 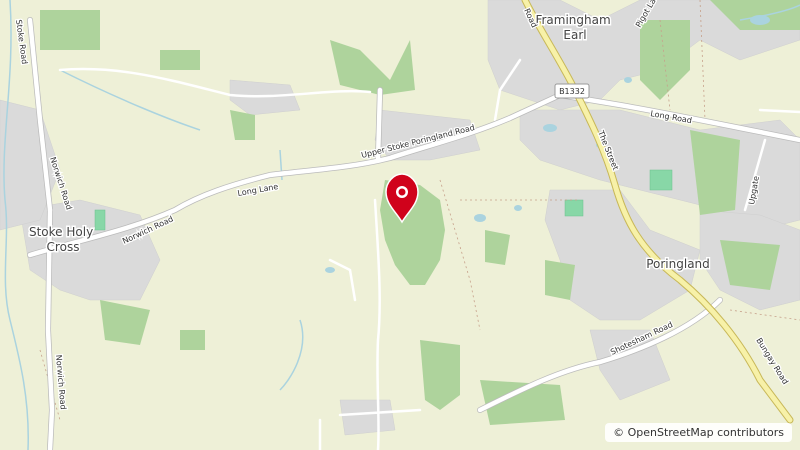 I want to click on wood-patch3, so click(x=70, y=30).